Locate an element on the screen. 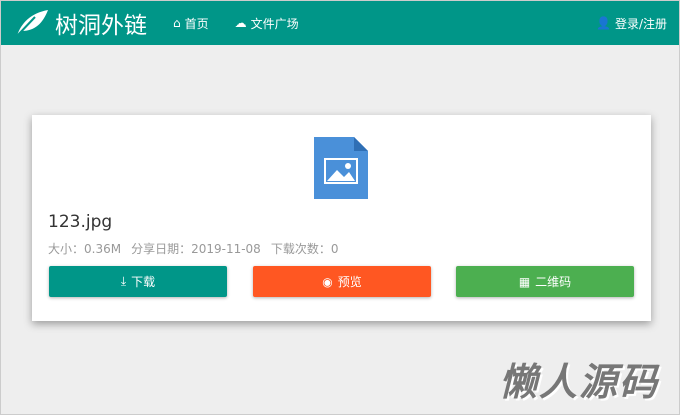  download-button: ⤓ 下载 is located at coordinates (138, 281).